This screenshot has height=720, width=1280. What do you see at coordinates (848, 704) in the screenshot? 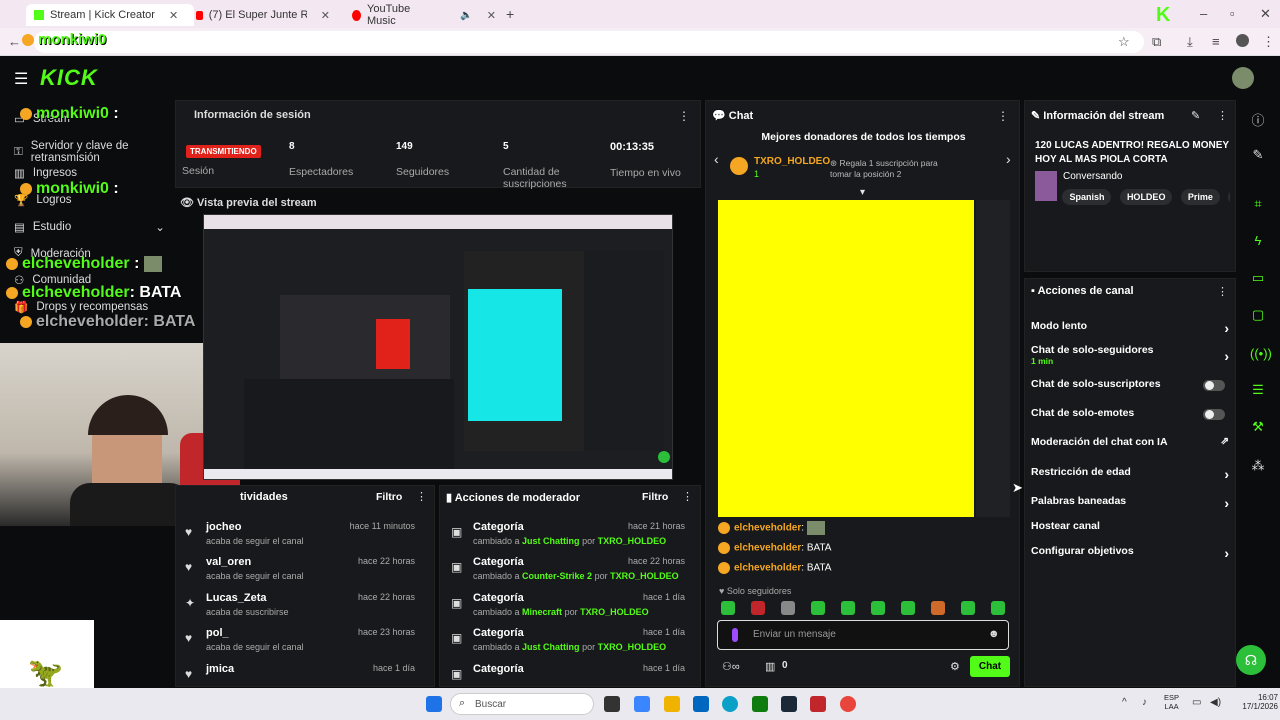
I see `chrome-icon` at bounding box center [848, 704].